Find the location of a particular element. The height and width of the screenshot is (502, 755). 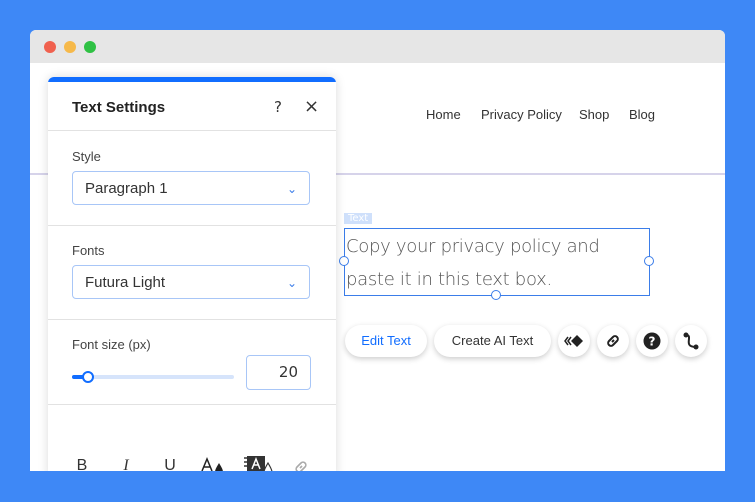

fonts-value: Futura Light is located at coordinates (125, 282).